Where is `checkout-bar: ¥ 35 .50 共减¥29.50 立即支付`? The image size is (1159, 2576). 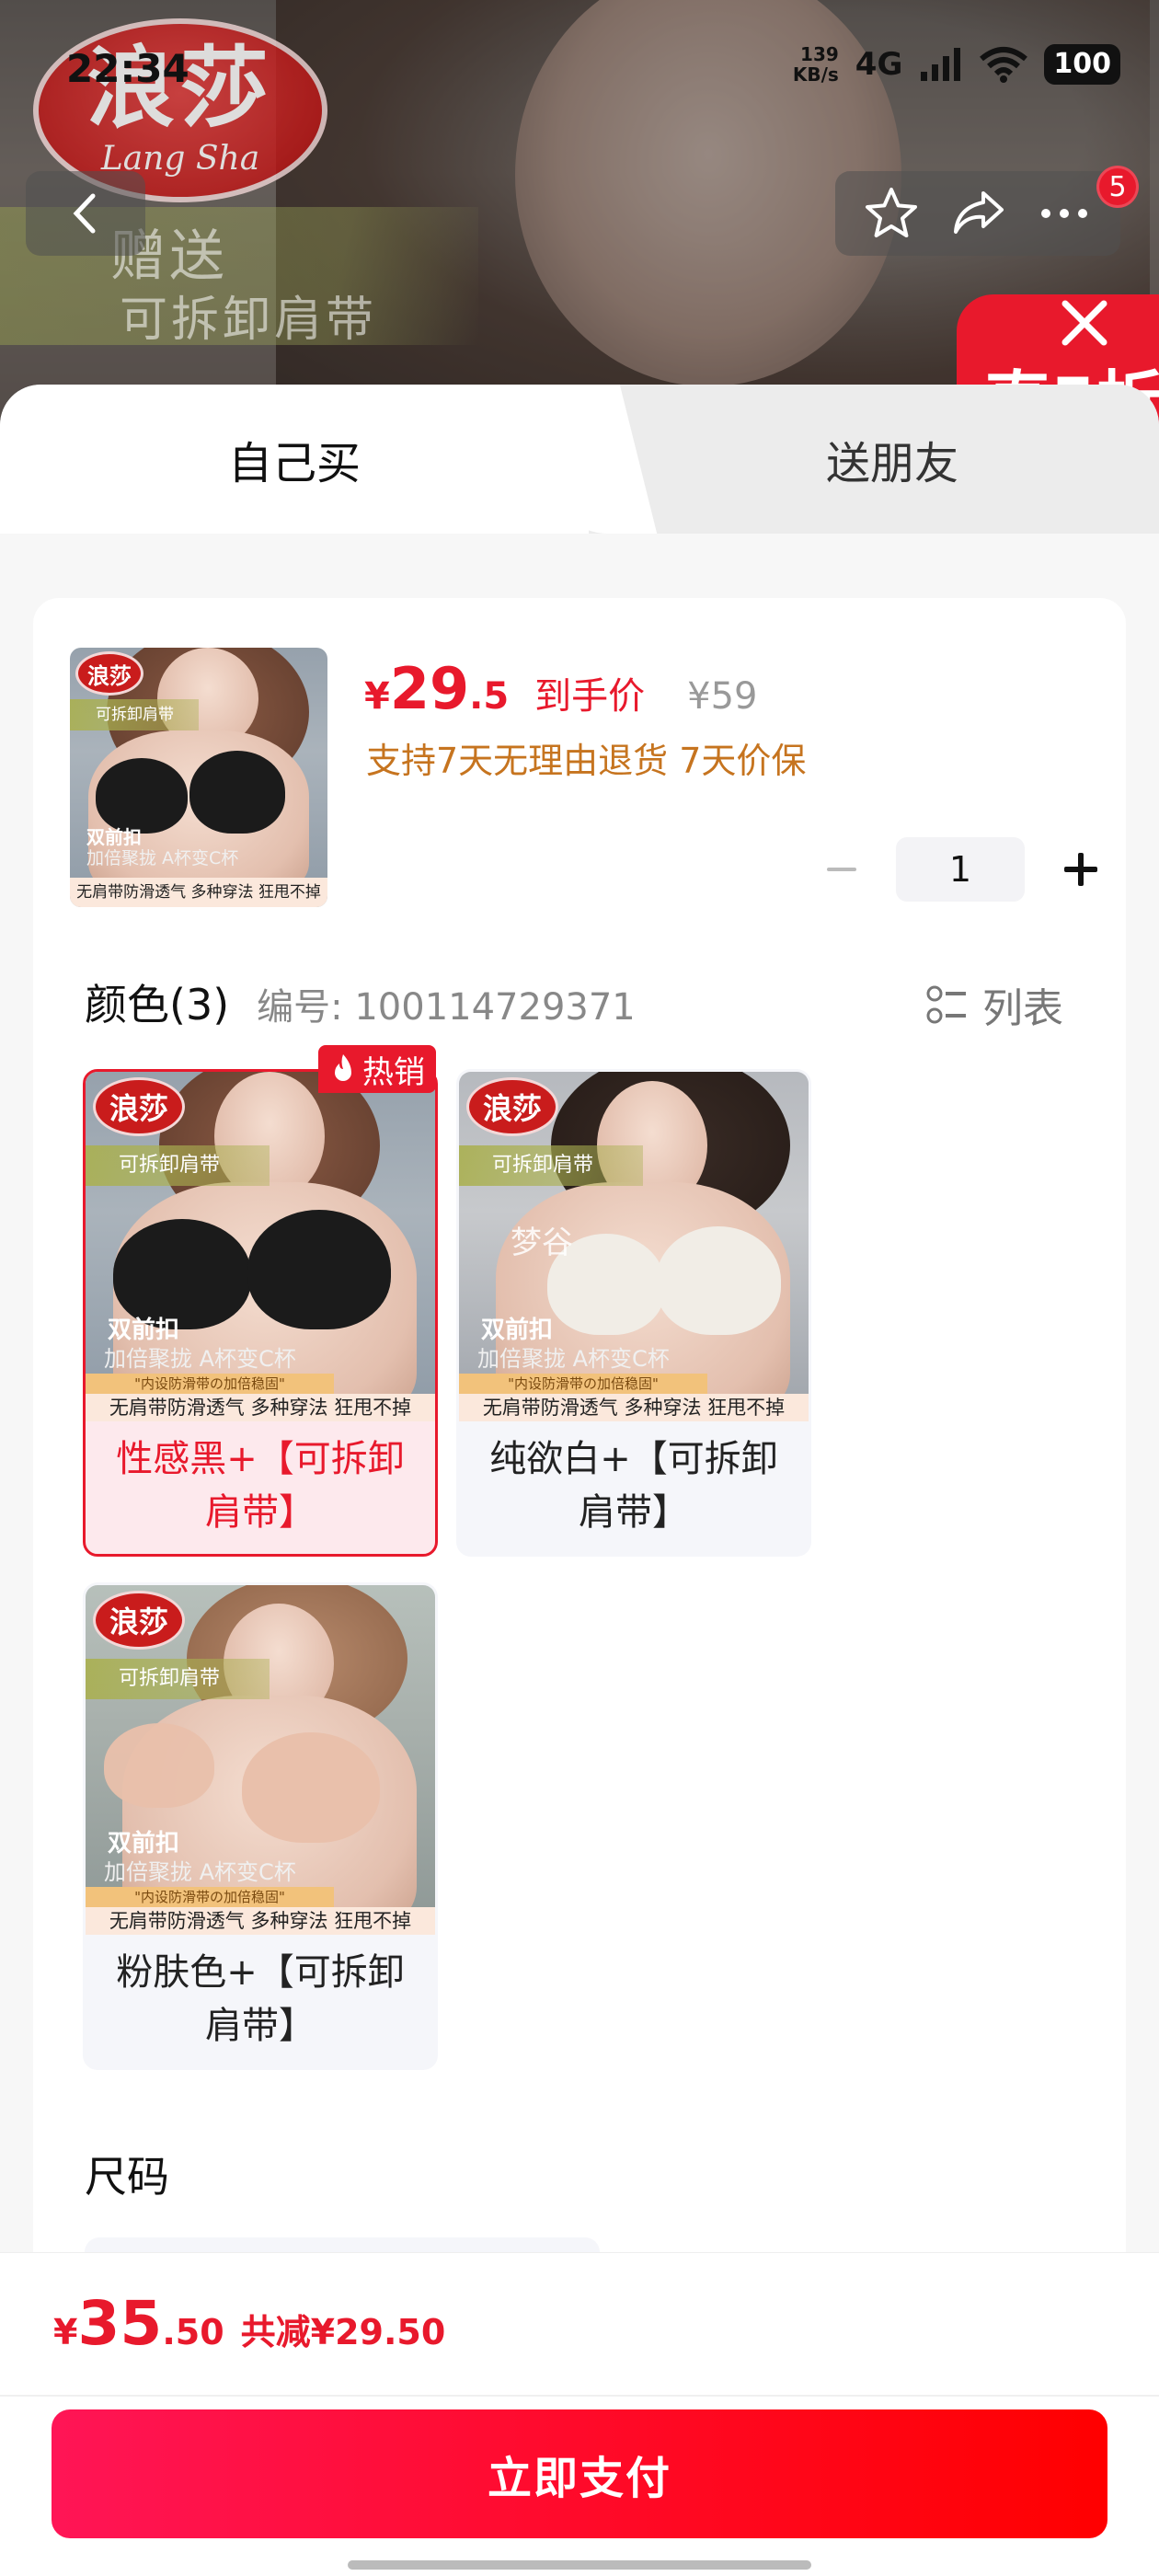
checkout-bar: ¥ 35 .50 共减¥29.50 立即支付 is located at coordinates (579, 2414).